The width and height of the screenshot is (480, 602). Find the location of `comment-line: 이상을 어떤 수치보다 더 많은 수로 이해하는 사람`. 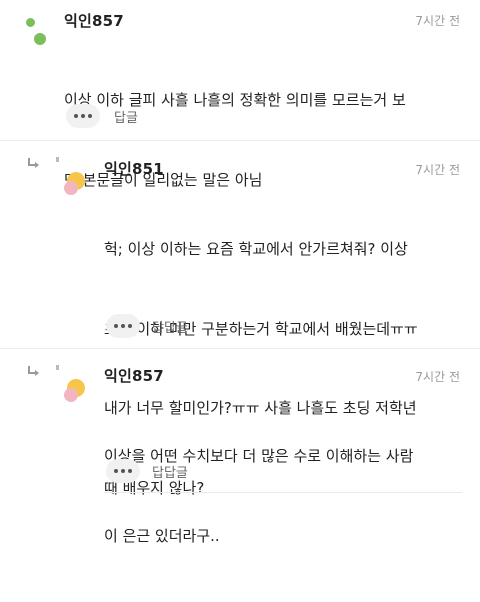

comment-line: 이상을 어떤 수치보다 더 많은 수로 이해하는 사람 is located at coordinates (259, 456).